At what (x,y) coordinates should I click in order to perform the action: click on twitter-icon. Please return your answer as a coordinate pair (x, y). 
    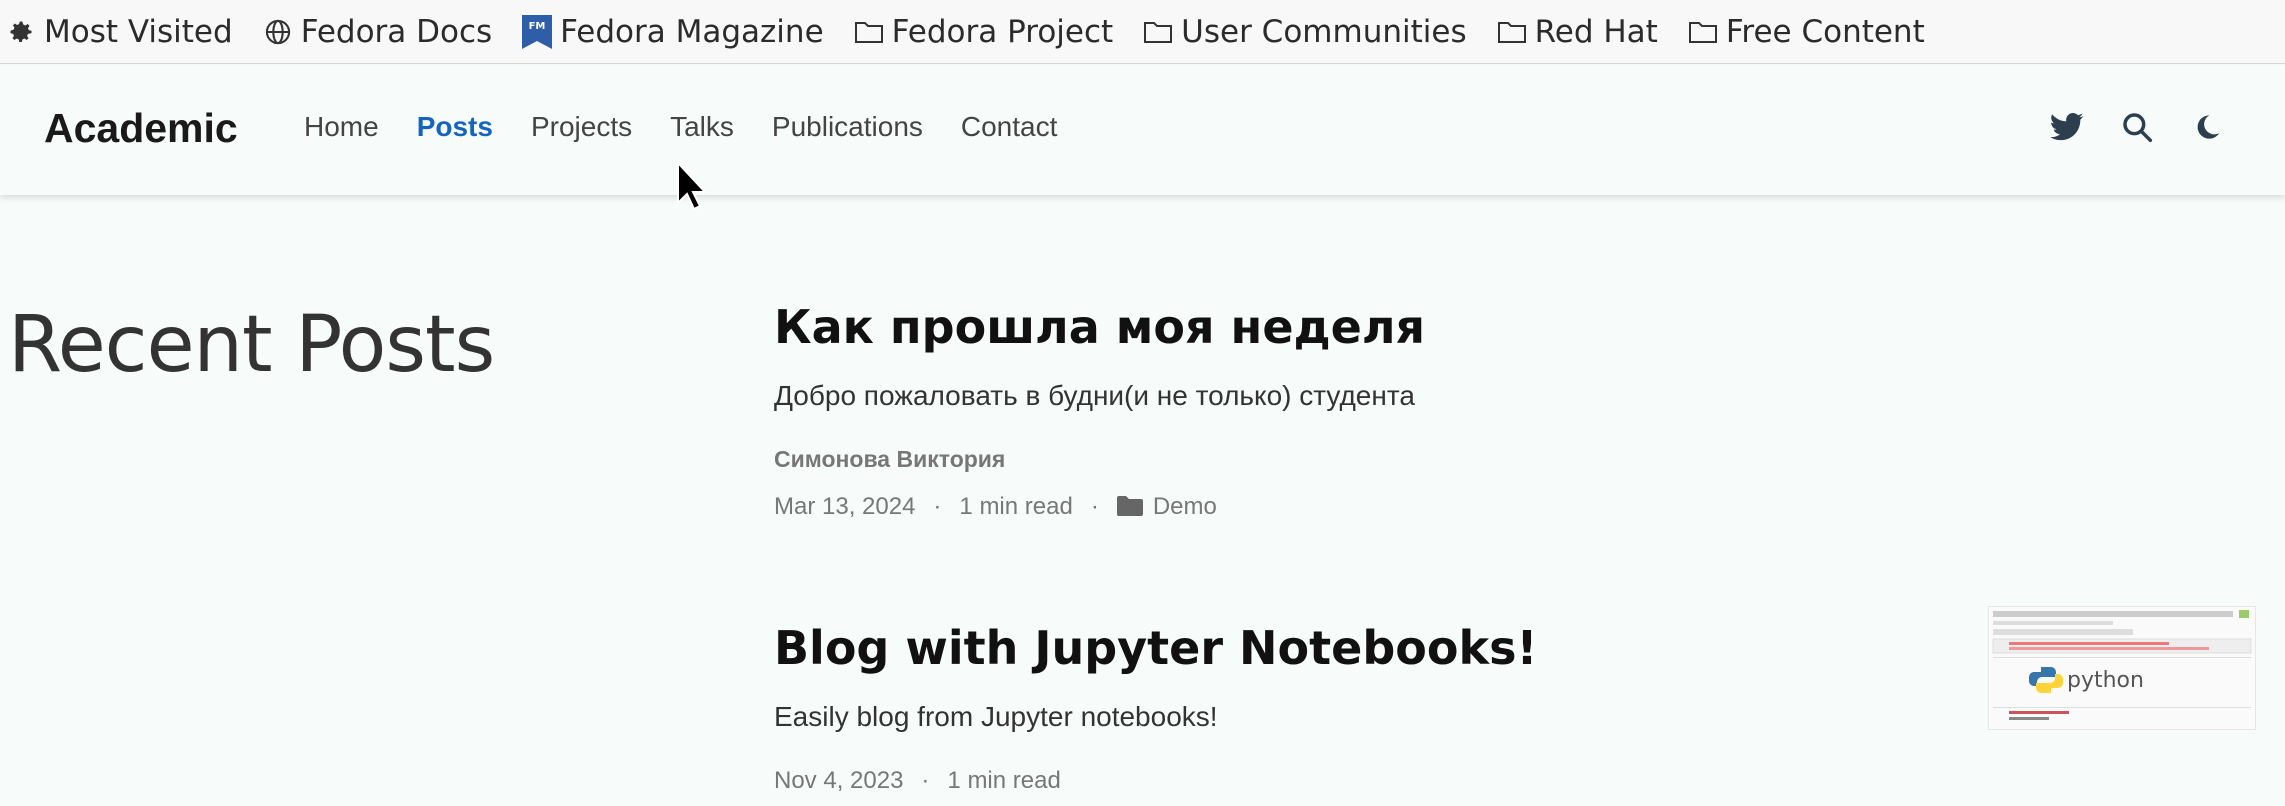
    Looking at the image, I should click on (2067, 127).